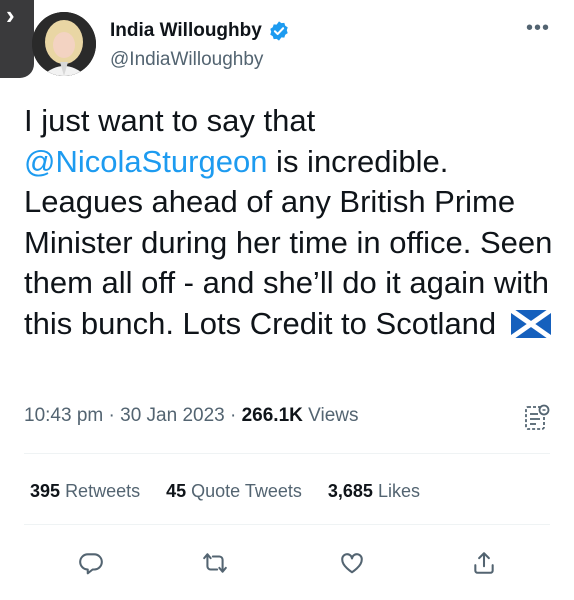 This screenshot has height=600, width=574. Describe the element at coordinates (538, 28) in the screenshot. I see `more-icon: •••` at that location.